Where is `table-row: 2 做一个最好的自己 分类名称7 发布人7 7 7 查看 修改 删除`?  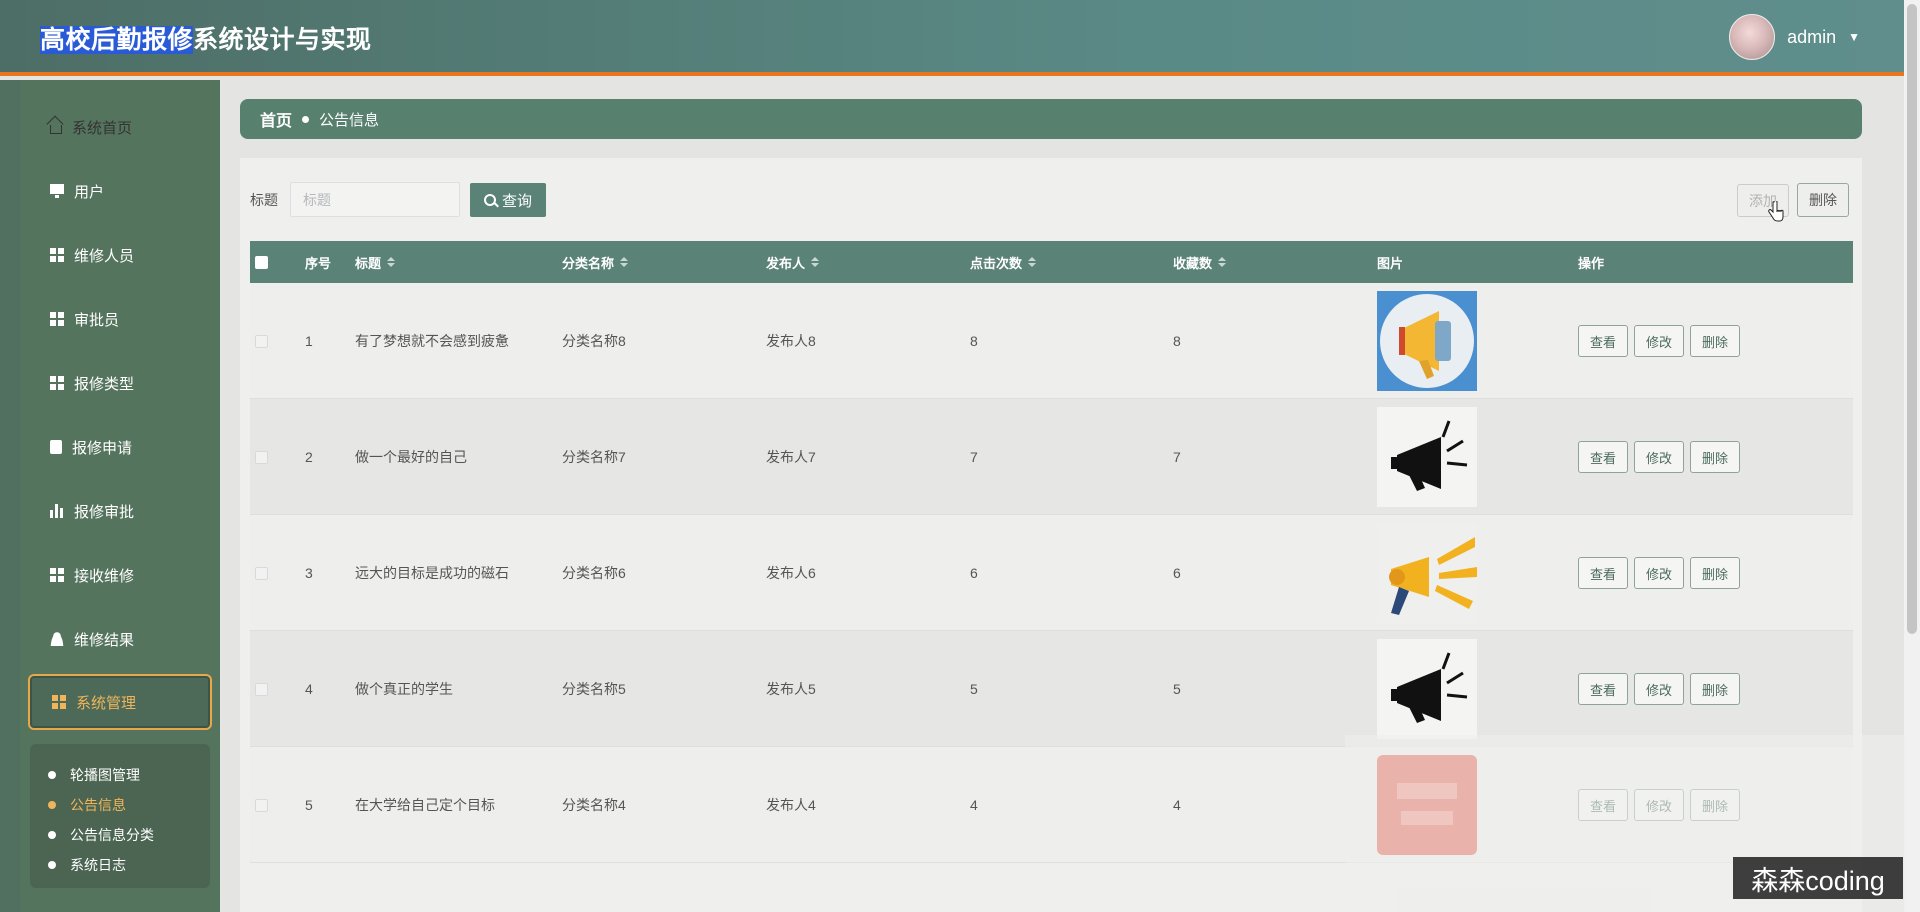
table-row: 2 做一个最好的自己 分类名称7 发布人7 7 7 查看 修改 删除 is located at coordinates (1051, 457).